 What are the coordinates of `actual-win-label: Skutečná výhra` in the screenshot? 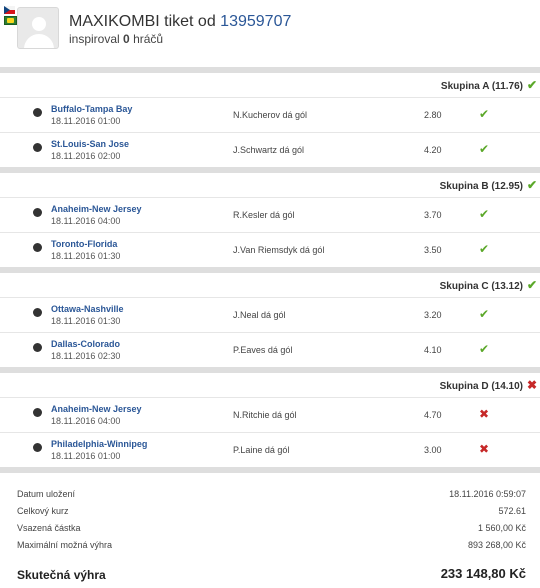 It's located at (61, 575).